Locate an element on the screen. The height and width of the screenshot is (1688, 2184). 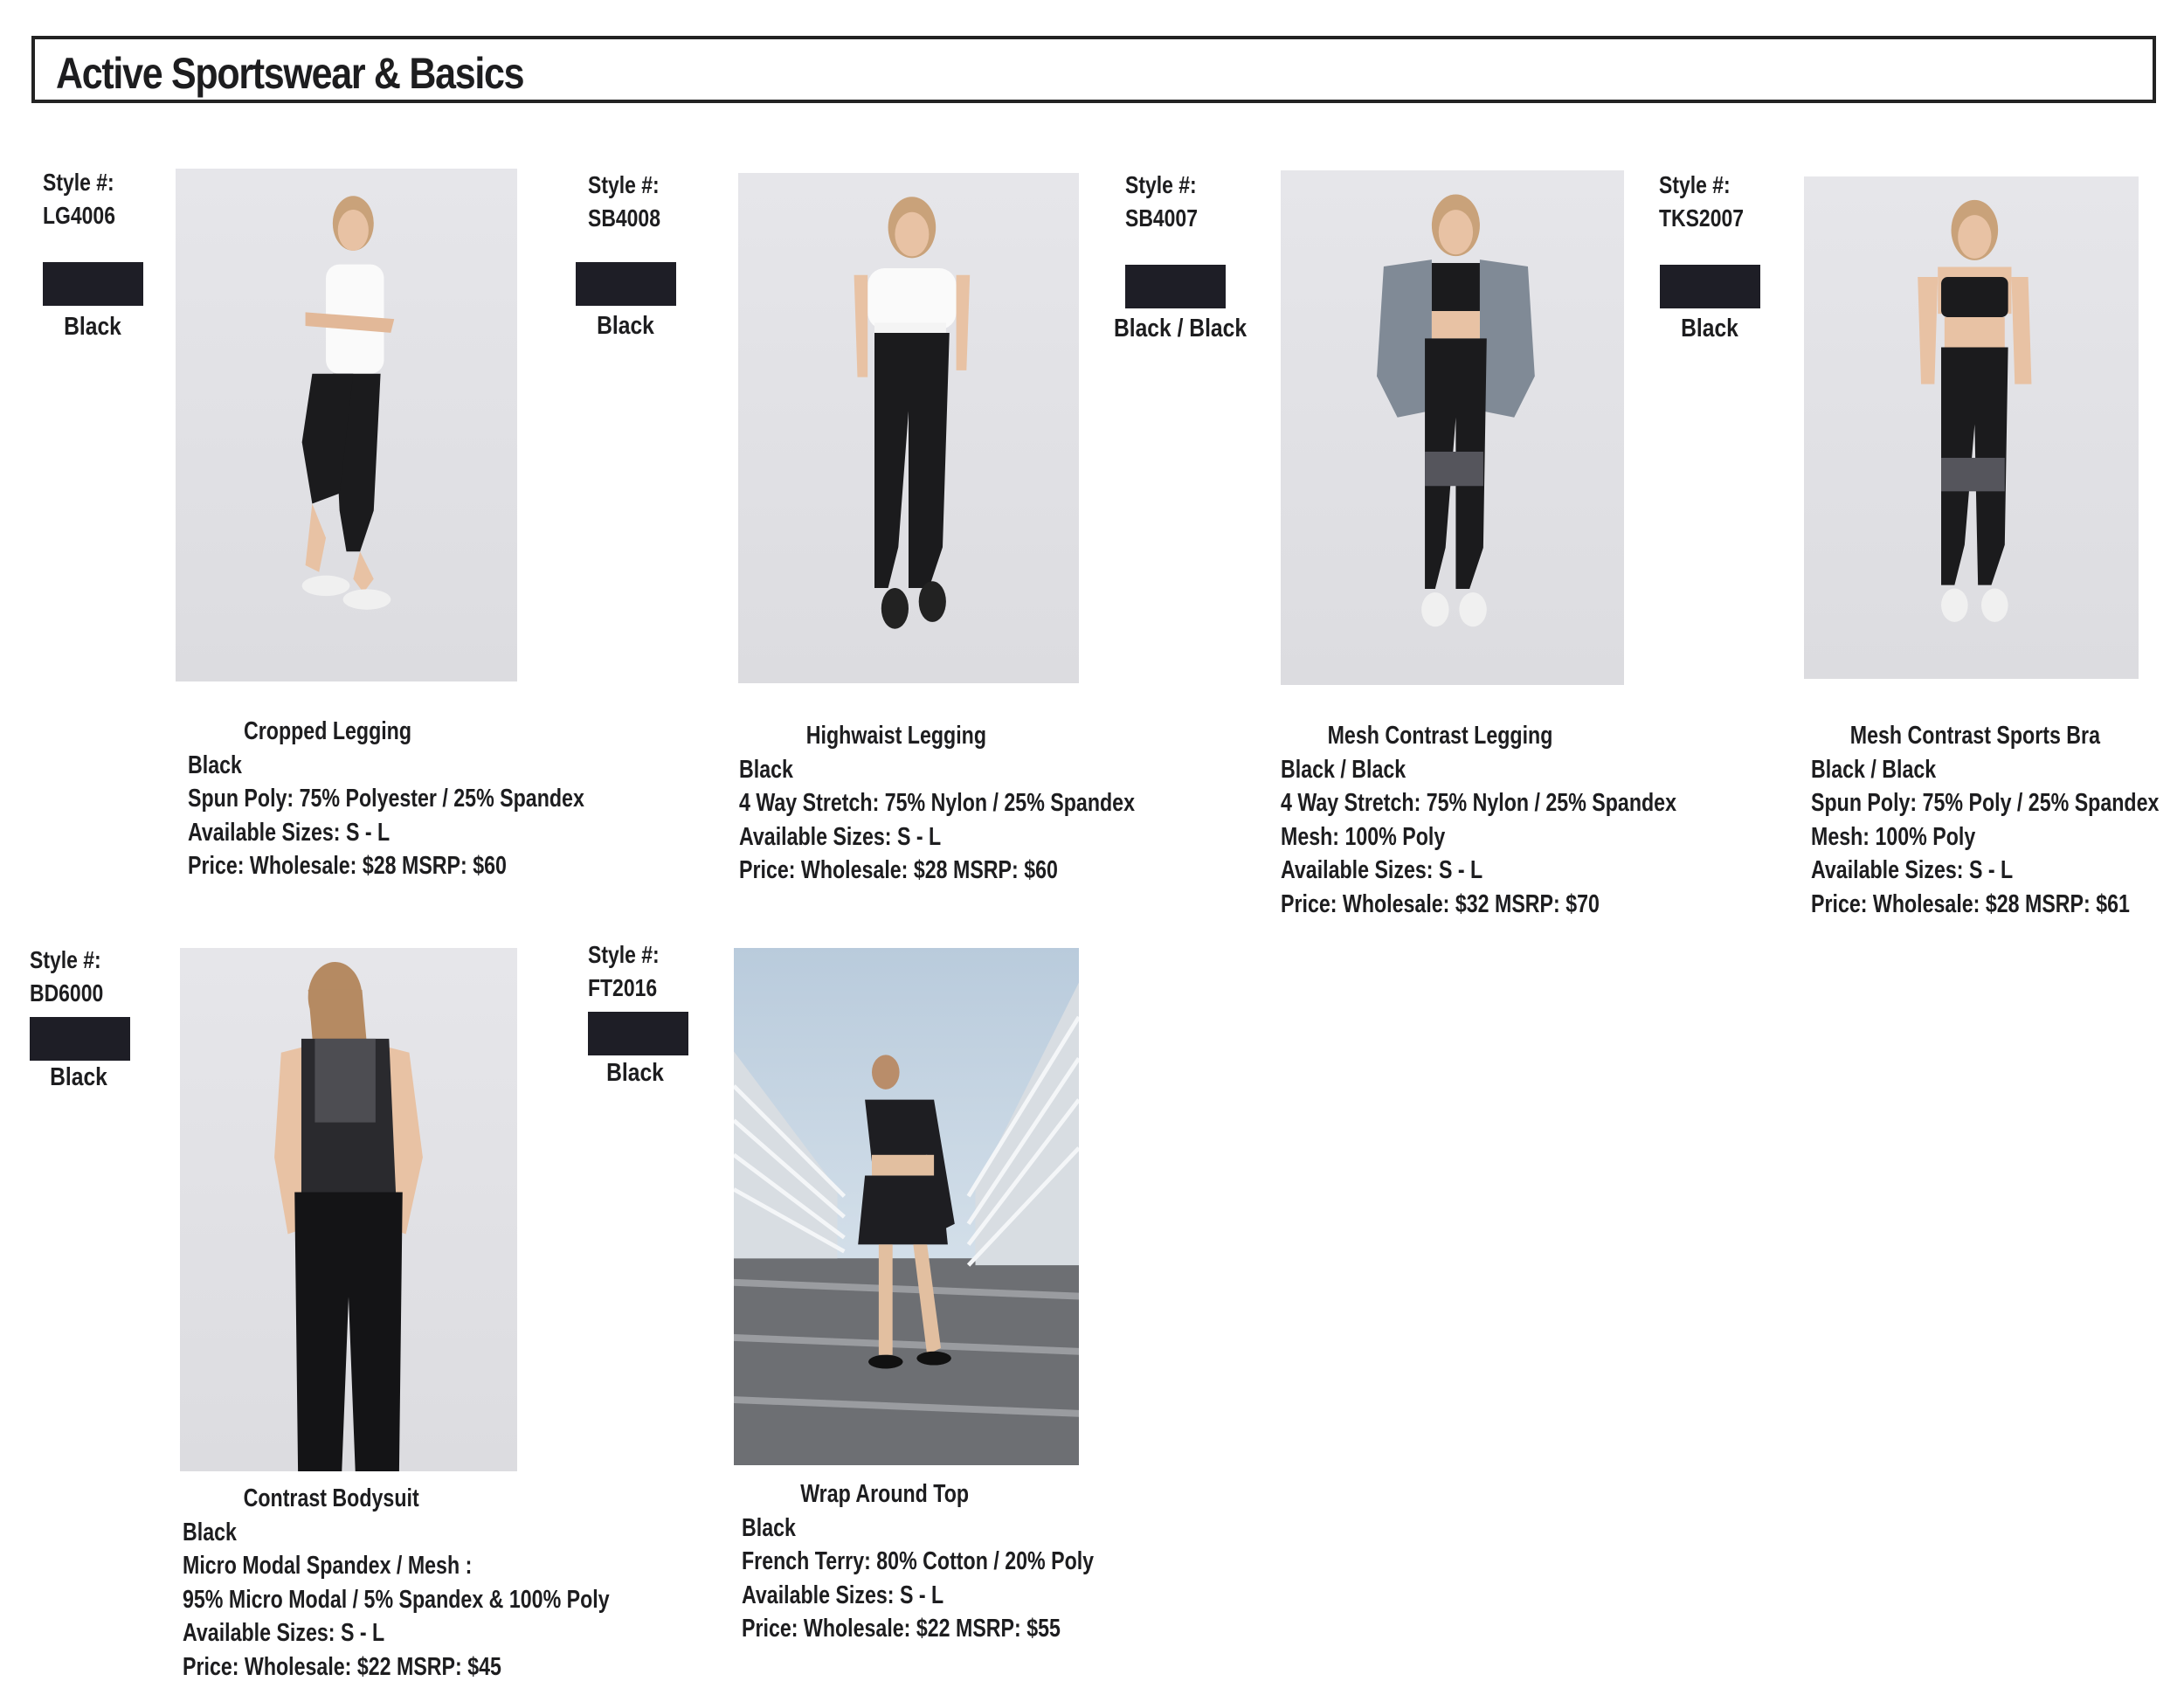
product-price: Price: Wholesale: $22 MSRP: $55 is located at coordinates (901, 1629).